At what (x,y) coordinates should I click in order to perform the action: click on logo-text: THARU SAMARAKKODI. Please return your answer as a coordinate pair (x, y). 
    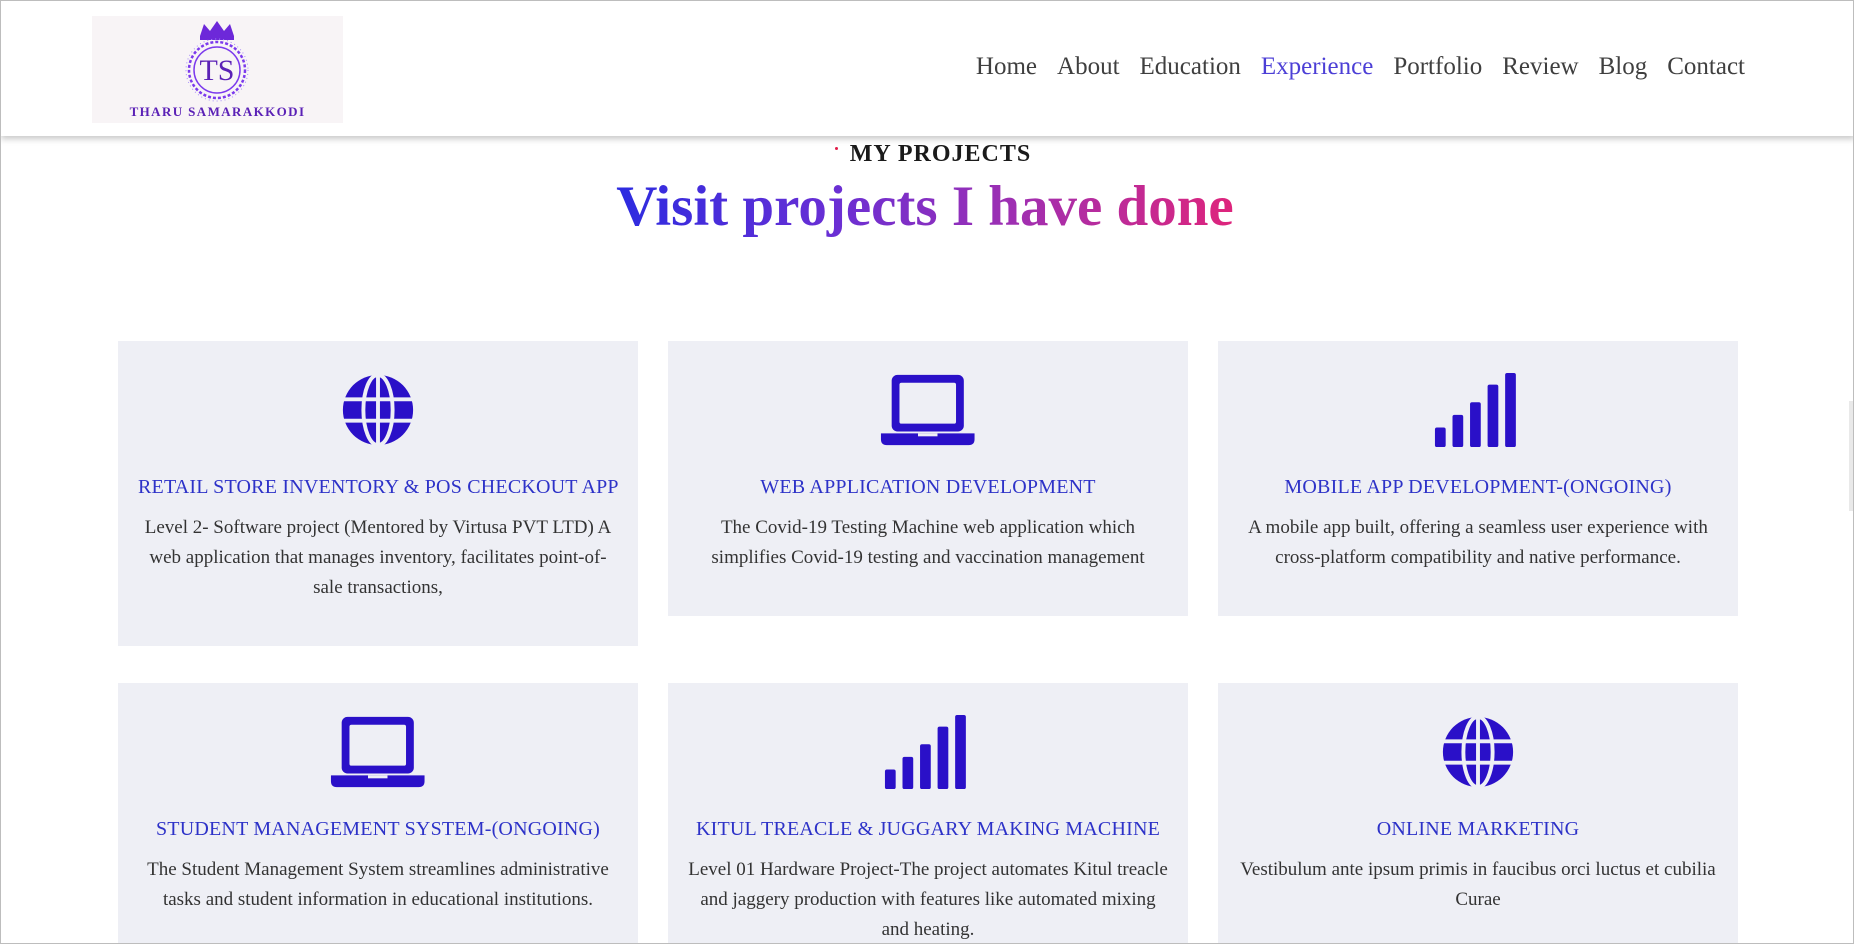
    Looking at the image, I should click on (217, 111).